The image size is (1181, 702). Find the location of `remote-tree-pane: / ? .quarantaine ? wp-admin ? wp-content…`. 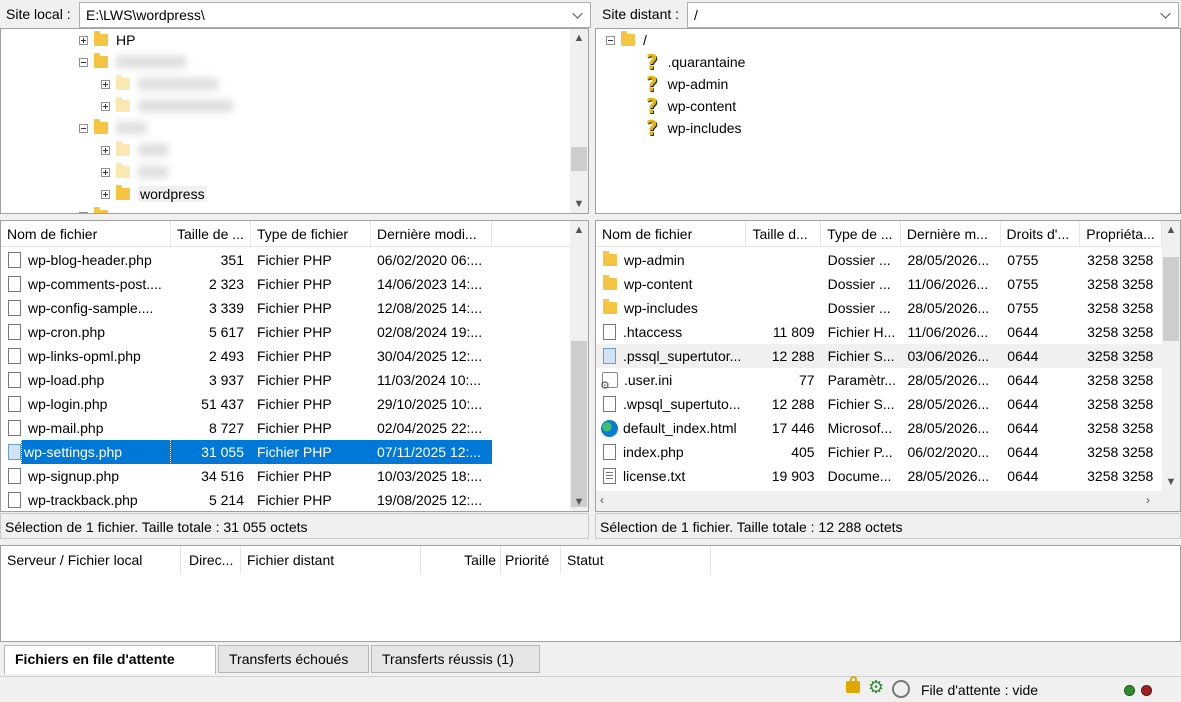

remote-tree-pane: / ? .quarantaine ? wp-admin ? wp-content… is located at coordinates (888, 121).